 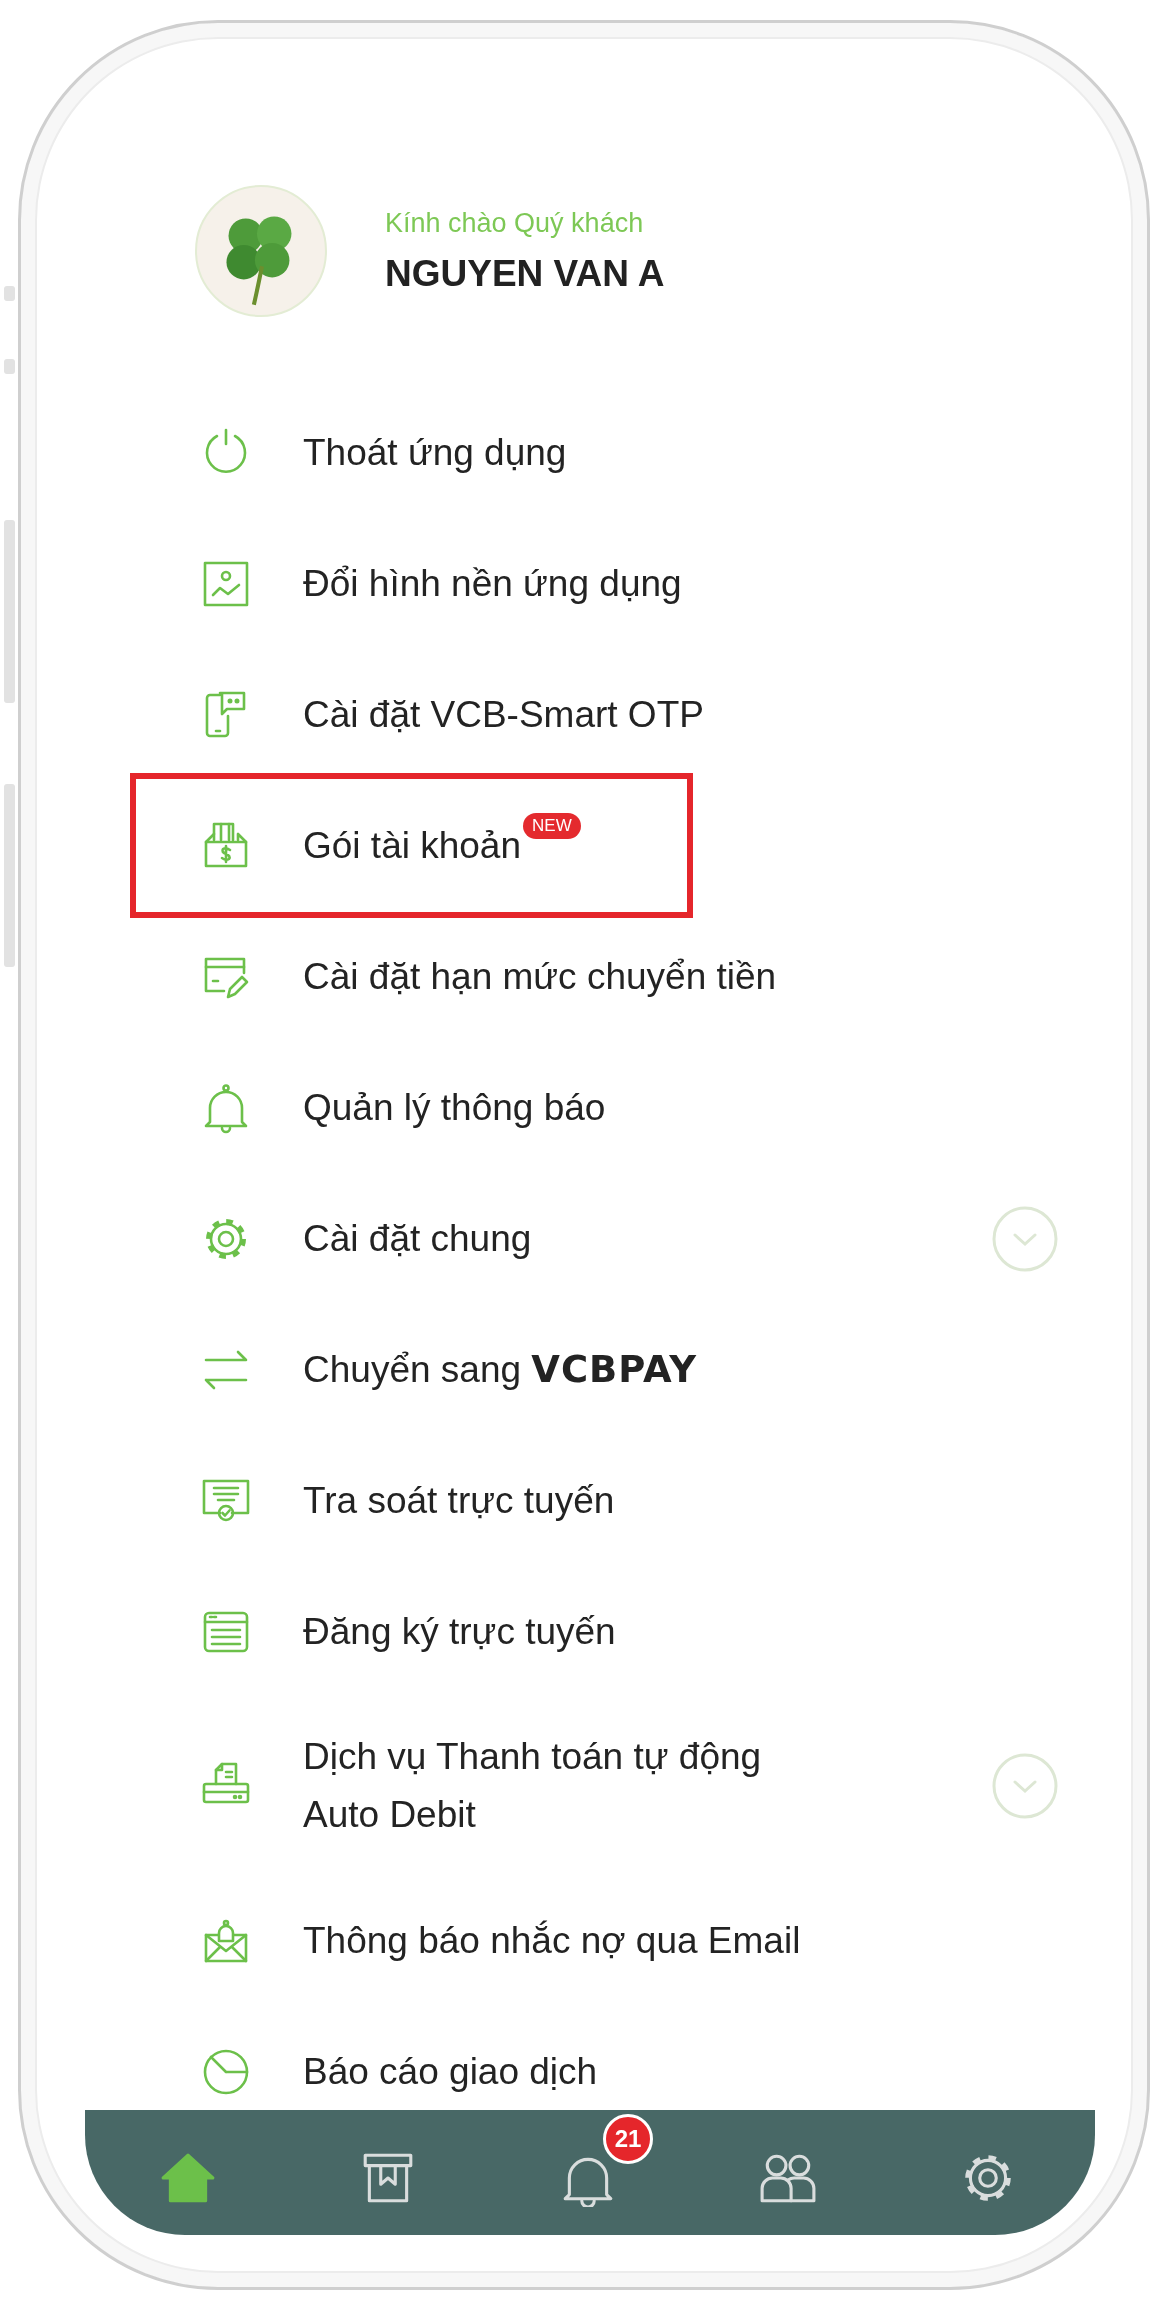 What do you see at coordinates (515, 223) in the screenshot?
I see `greeting-text: Kính chào Quý khách` at bounding box center [515, 223].